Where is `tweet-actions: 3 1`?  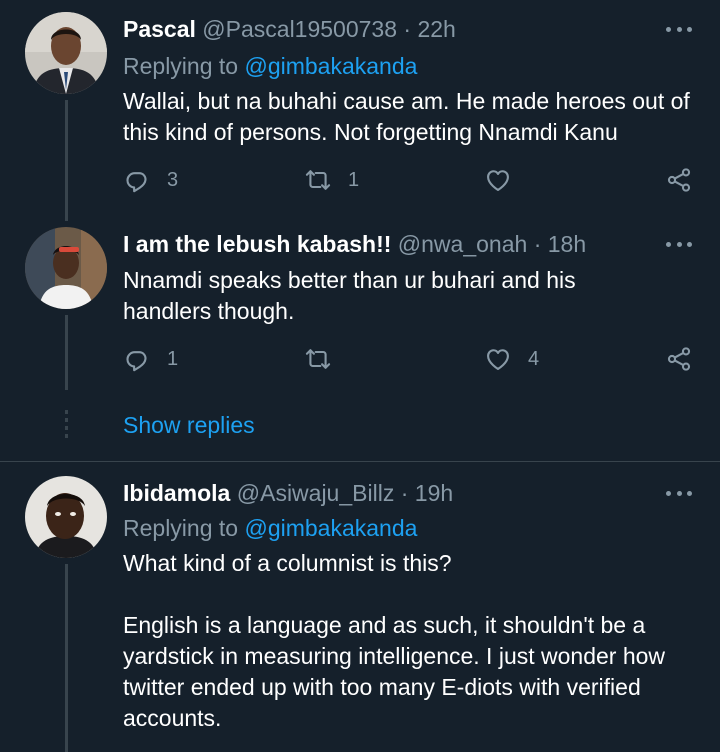 tweet-actions: 3 1 is located at coordinates (360, 180).